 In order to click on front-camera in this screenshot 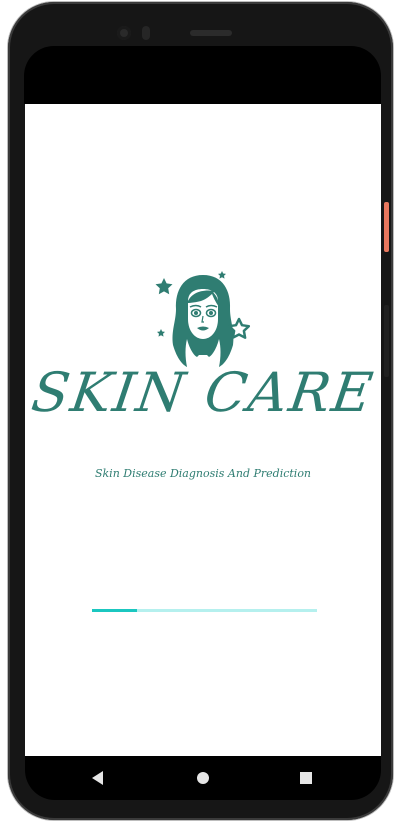, I will do `click(124, 33)`.